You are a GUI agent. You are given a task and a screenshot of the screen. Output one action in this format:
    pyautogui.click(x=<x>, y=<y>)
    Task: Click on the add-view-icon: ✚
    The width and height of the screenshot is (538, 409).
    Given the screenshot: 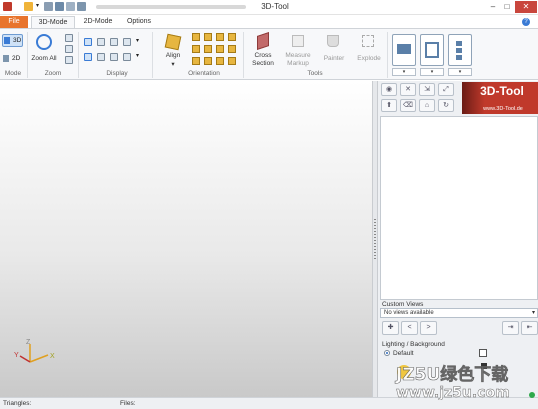 What is the action you would take?
    pyautogui.click(x=390, y=328)
    